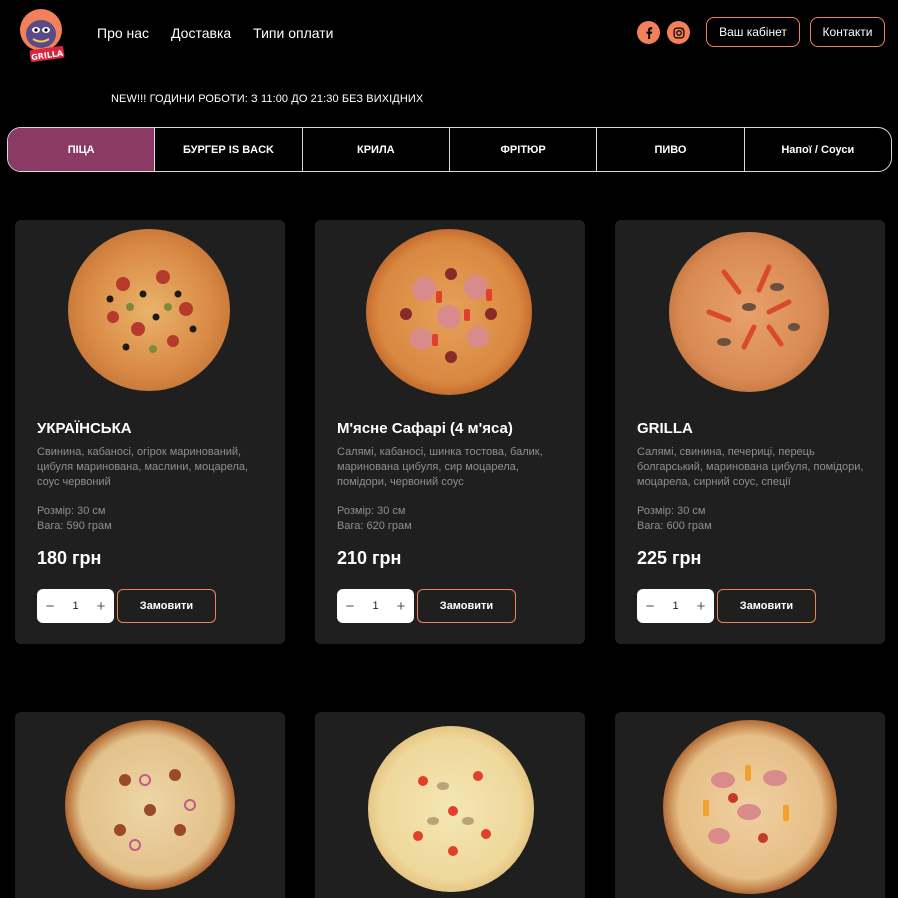 This screenshot has width=898, height=898. I want to click on product-weight: Вага: 590 грам, so click(74, 526).